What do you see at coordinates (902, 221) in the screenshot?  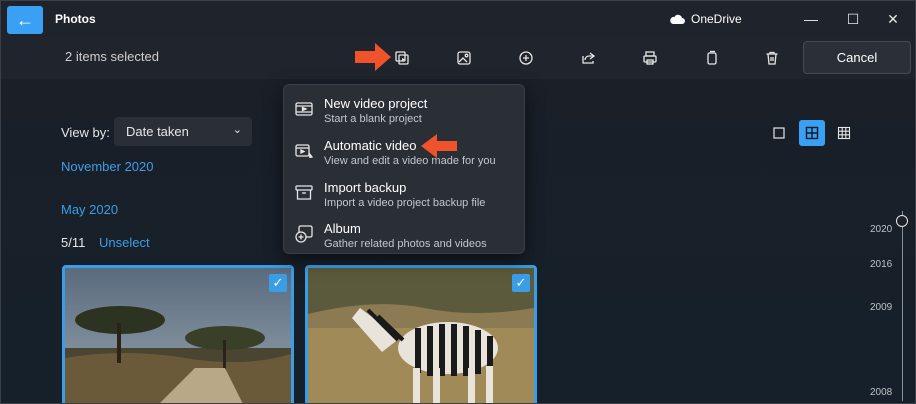 I see `timeline-thumb` at bounding box center [902, 221].